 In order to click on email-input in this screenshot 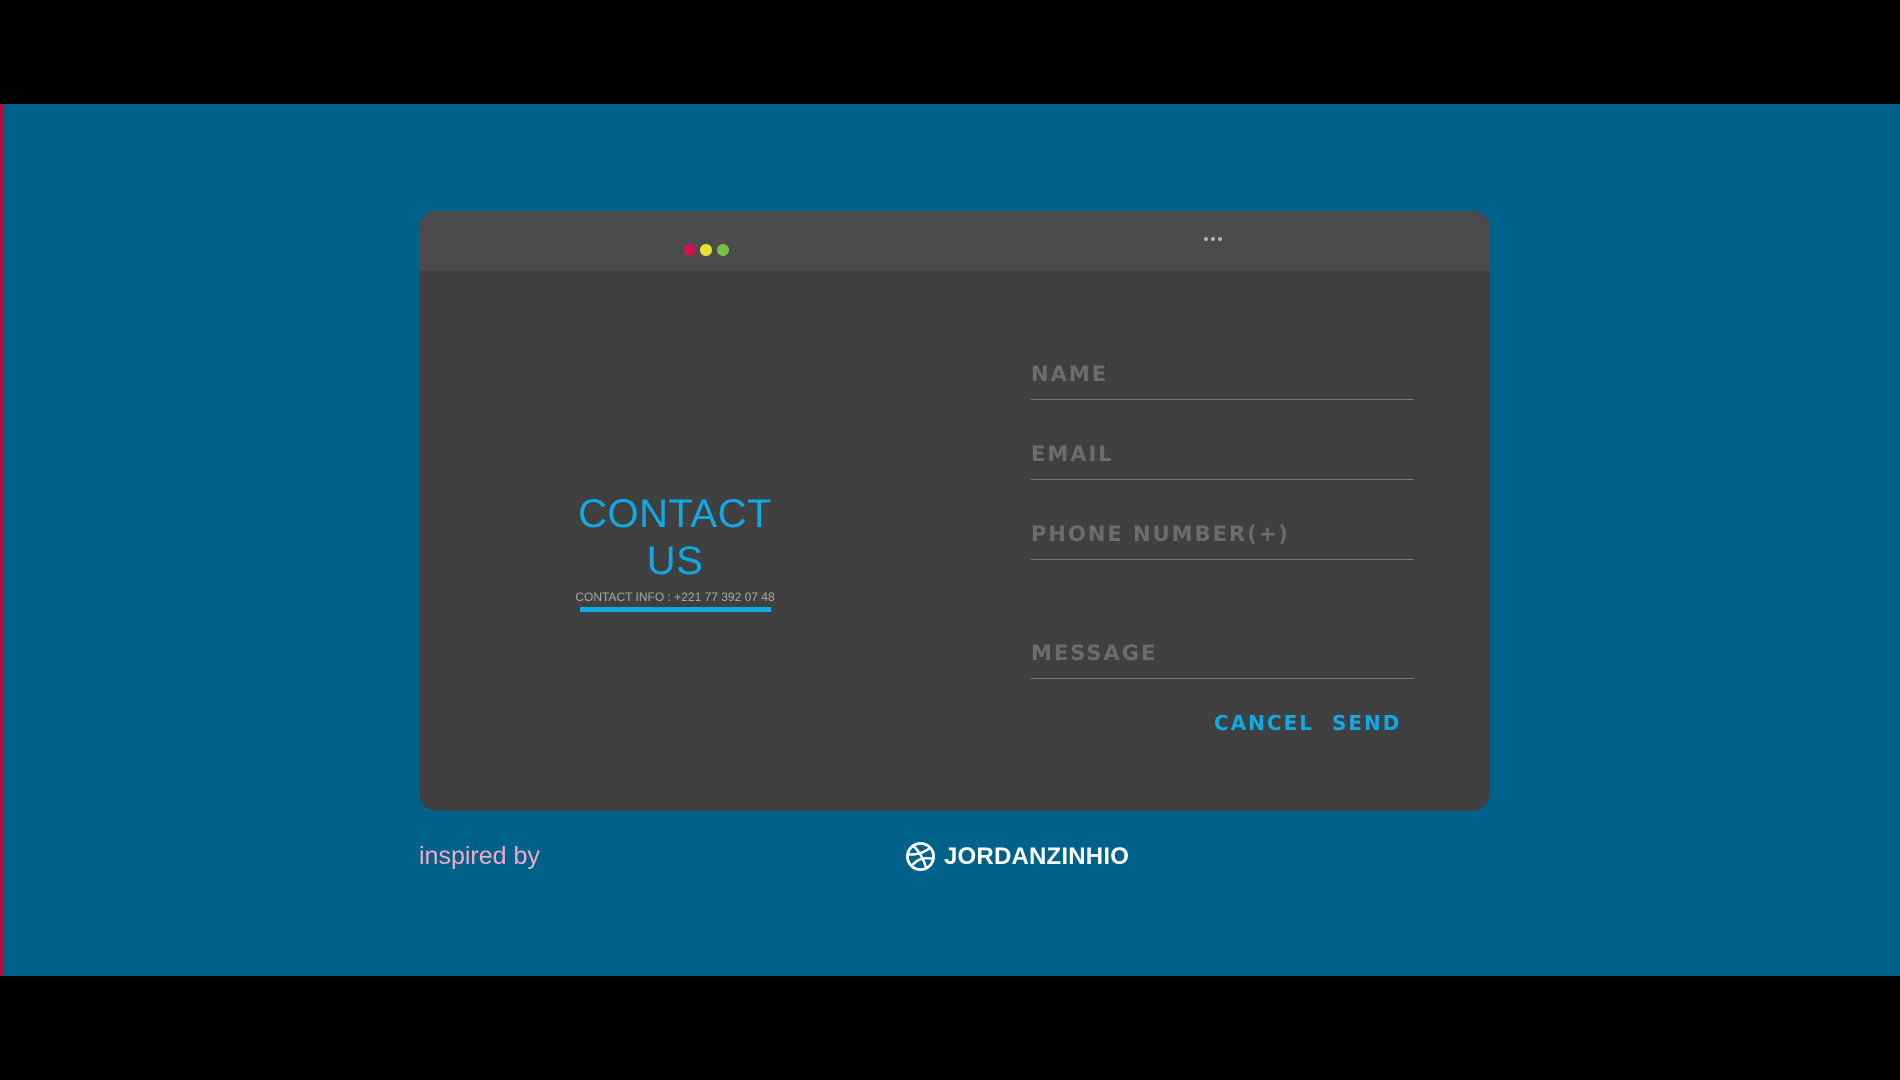, I will do `click(1222, 454)`.